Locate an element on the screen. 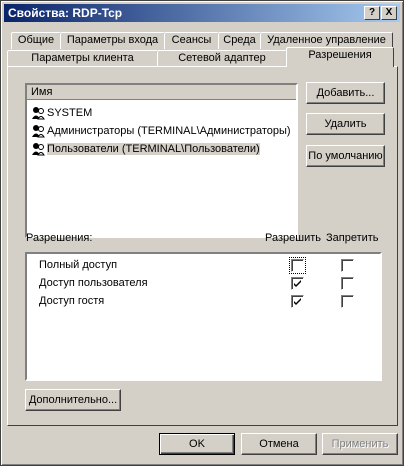  tab-general: Общие is located at coordinates (36, 40).